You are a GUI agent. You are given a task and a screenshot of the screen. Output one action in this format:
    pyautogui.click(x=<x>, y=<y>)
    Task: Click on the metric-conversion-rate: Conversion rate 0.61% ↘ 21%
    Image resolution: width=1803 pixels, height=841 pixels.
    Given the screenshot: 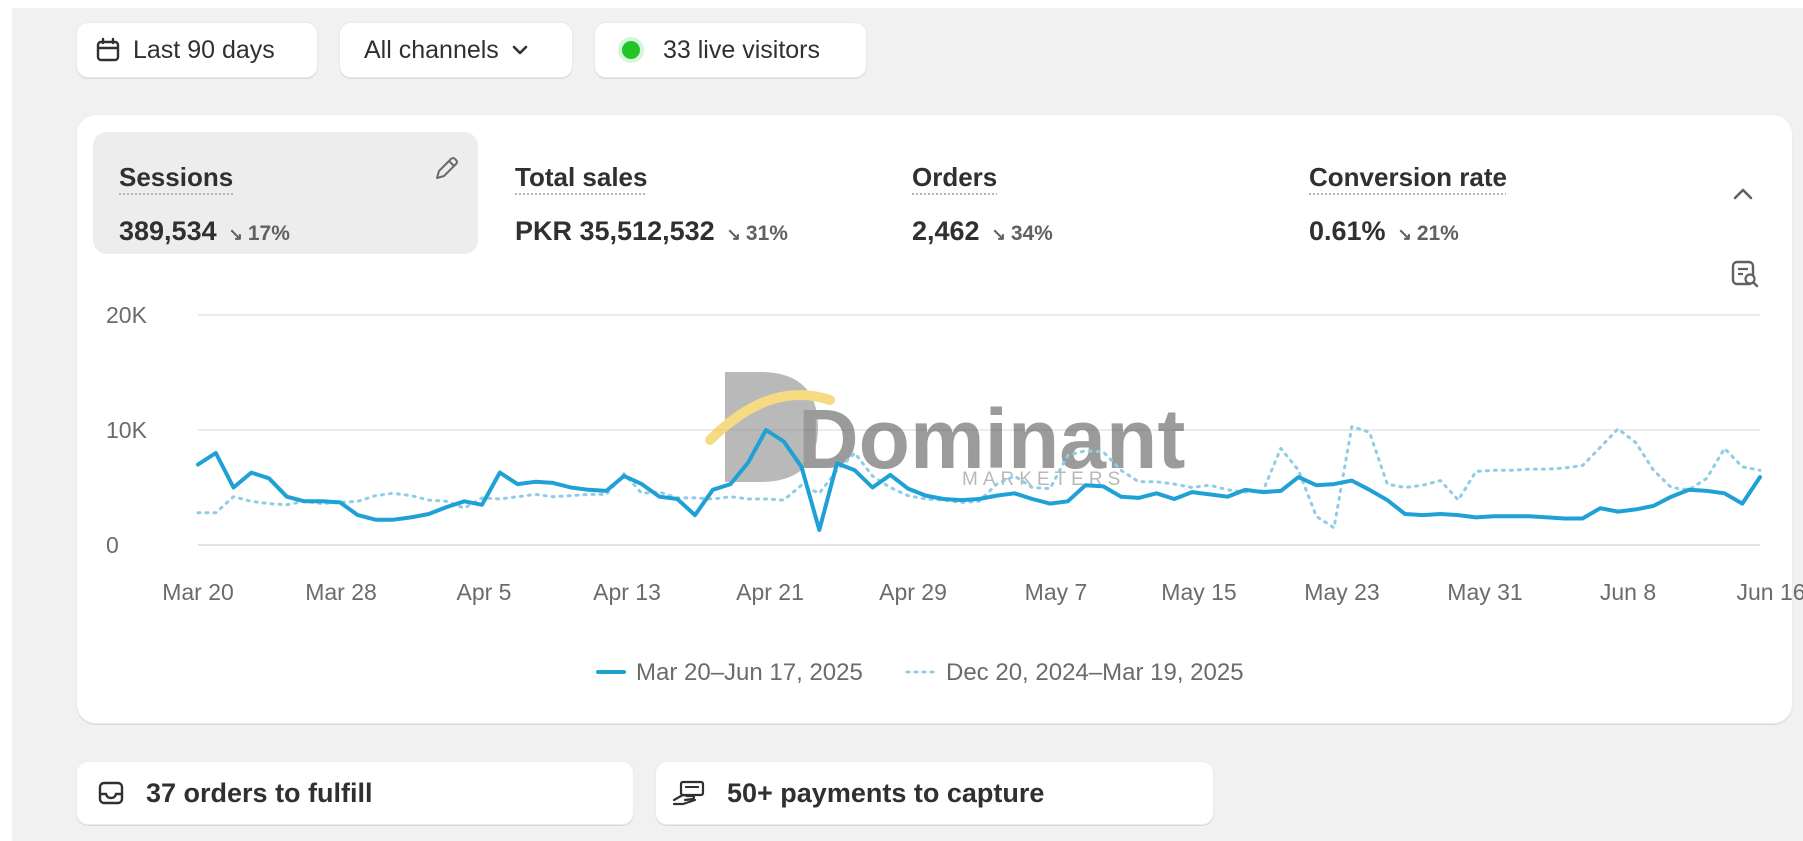 What is the action you would take?
    pyautogui.click(x=1475, y=193)
    